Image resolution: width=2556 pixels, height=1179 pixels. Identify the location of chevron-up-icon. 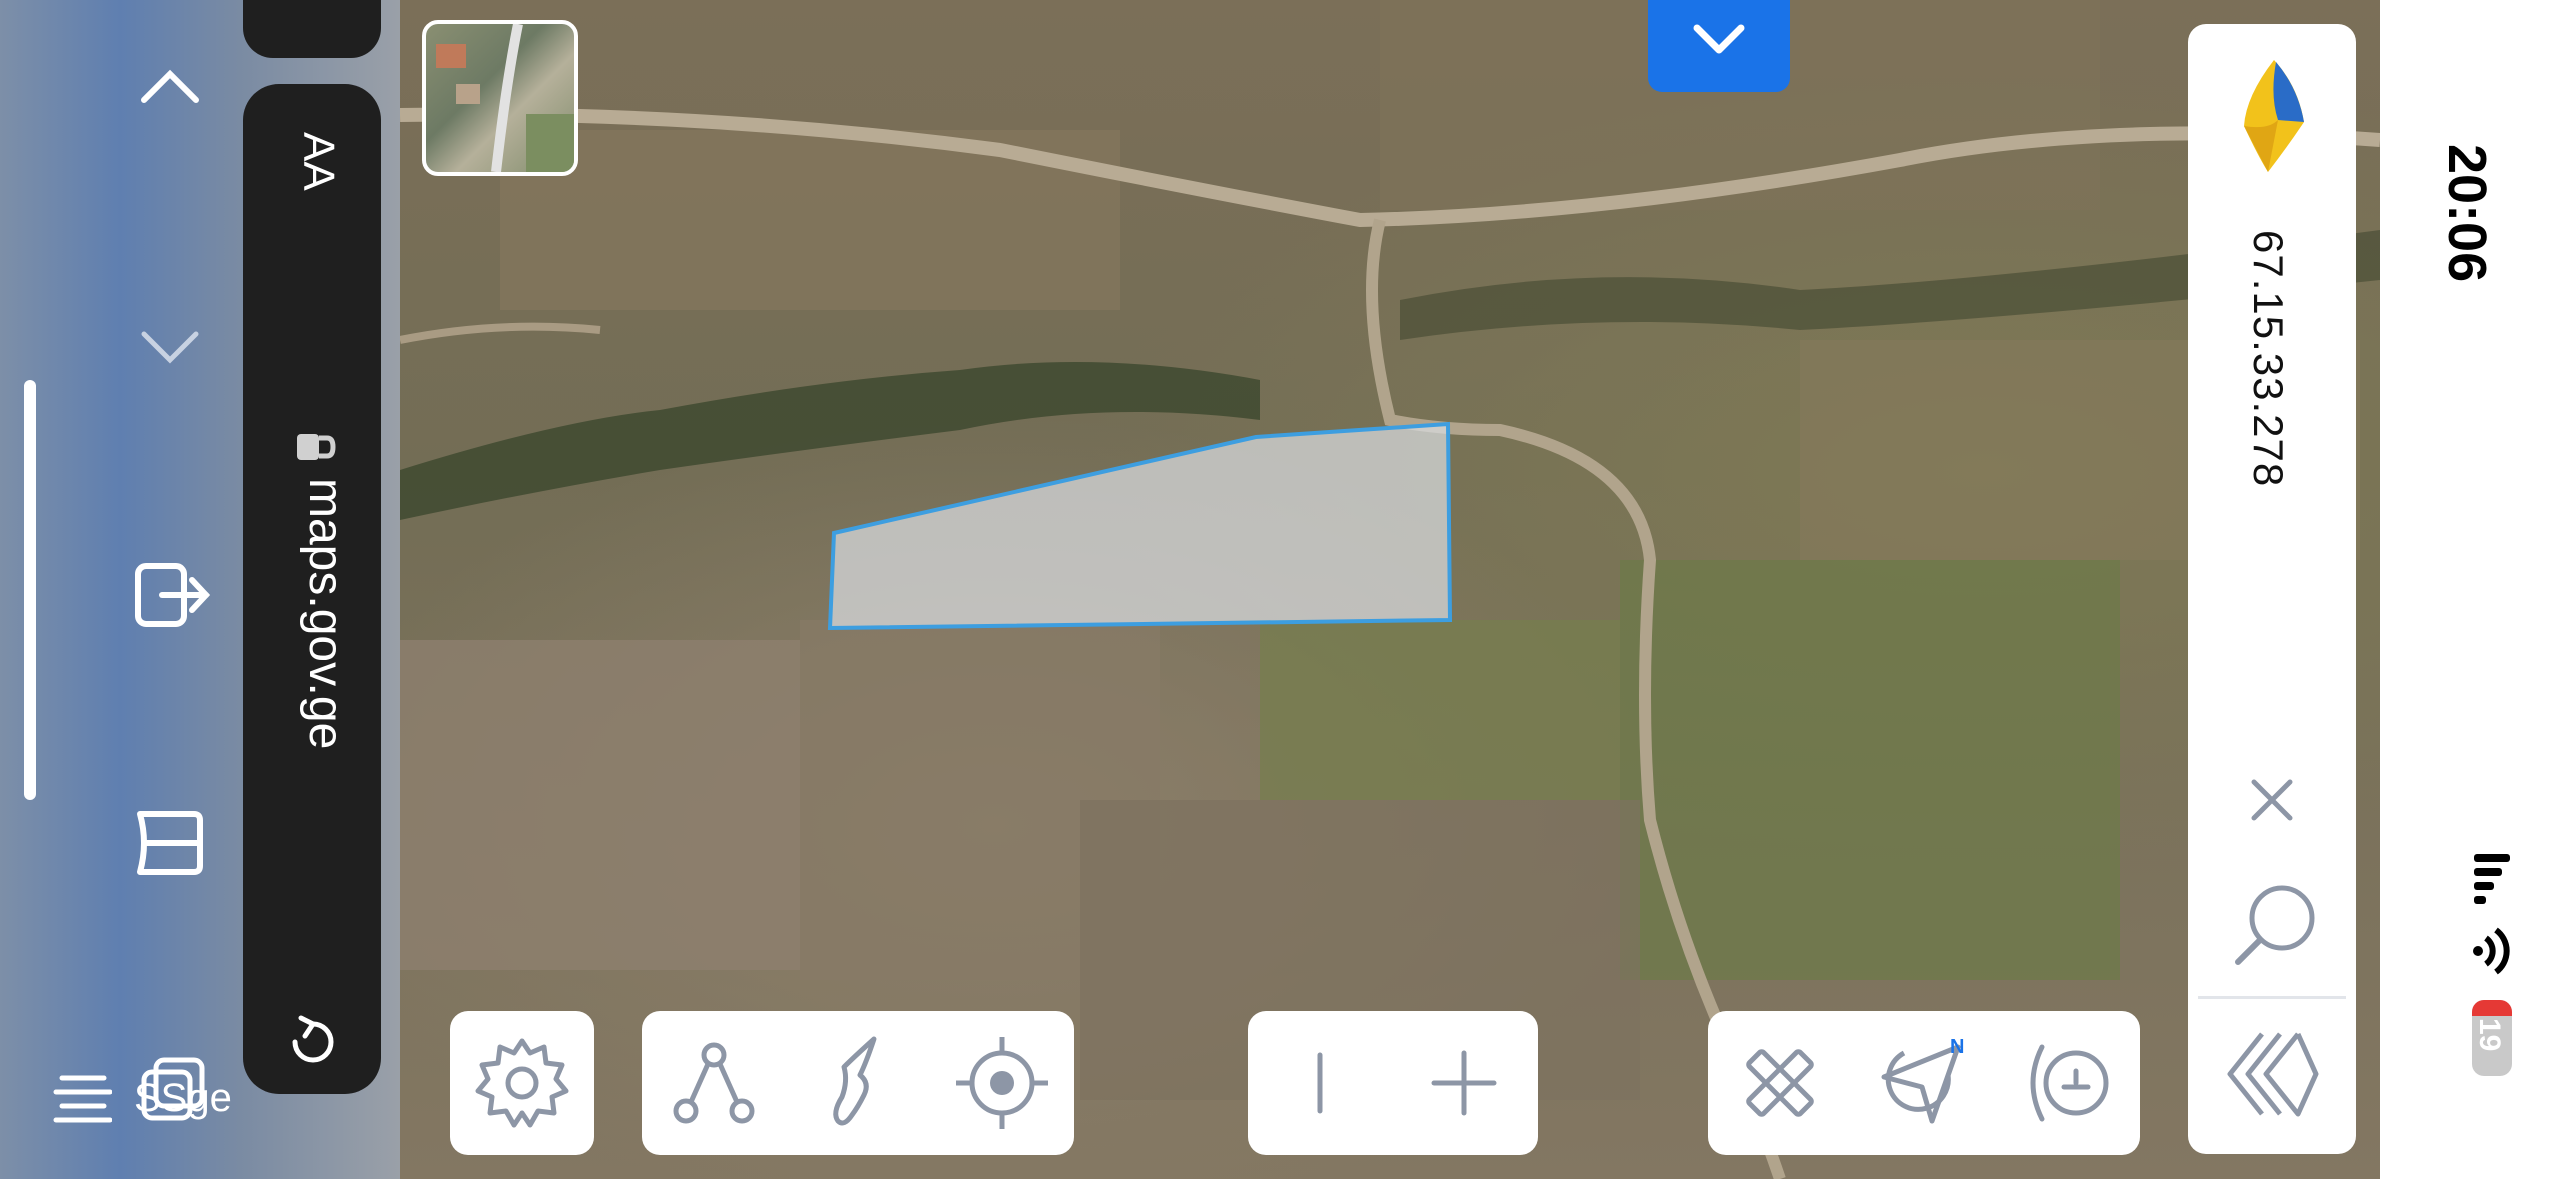
(170, 85).